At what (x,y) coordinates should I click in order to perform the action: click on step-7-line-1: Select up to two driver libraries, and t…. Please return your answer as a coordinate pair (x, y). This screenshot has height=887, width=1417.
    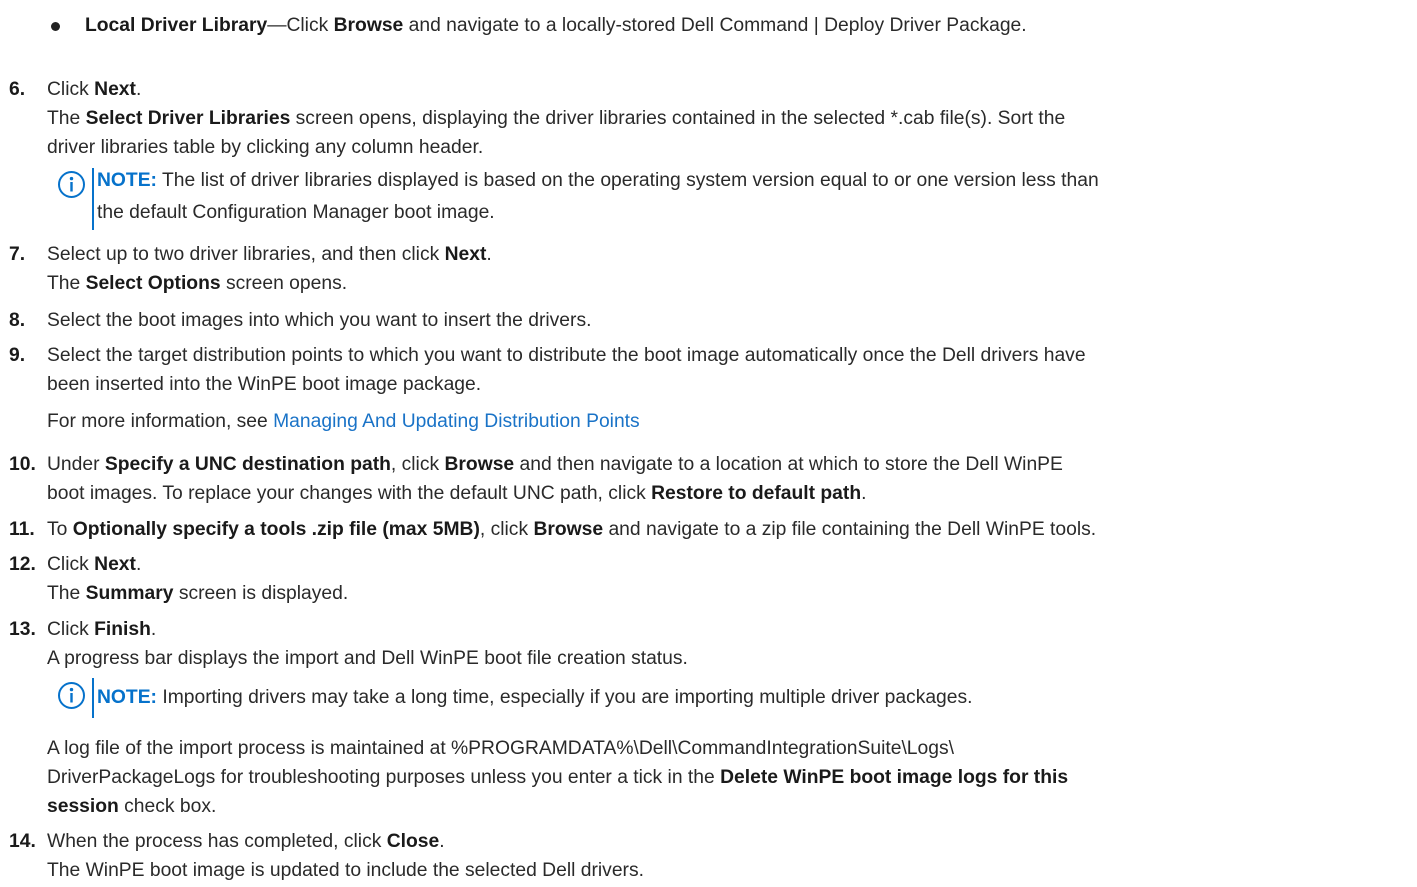
    Looking at the image, I should click on (269, 254).